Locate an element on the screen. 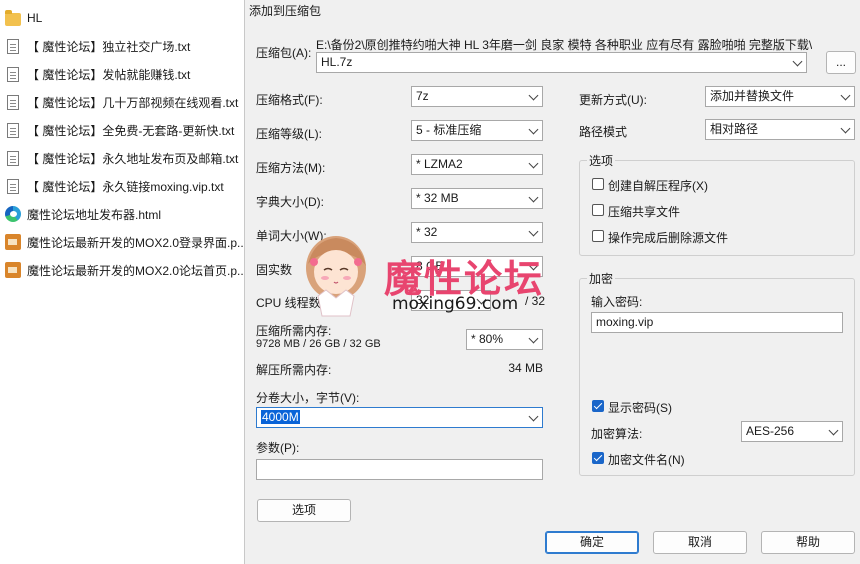 This screenshot has height=564, width=860. watermark-overlay: 魔性论坛 moxing69.com is located at coordinates (429, 270).